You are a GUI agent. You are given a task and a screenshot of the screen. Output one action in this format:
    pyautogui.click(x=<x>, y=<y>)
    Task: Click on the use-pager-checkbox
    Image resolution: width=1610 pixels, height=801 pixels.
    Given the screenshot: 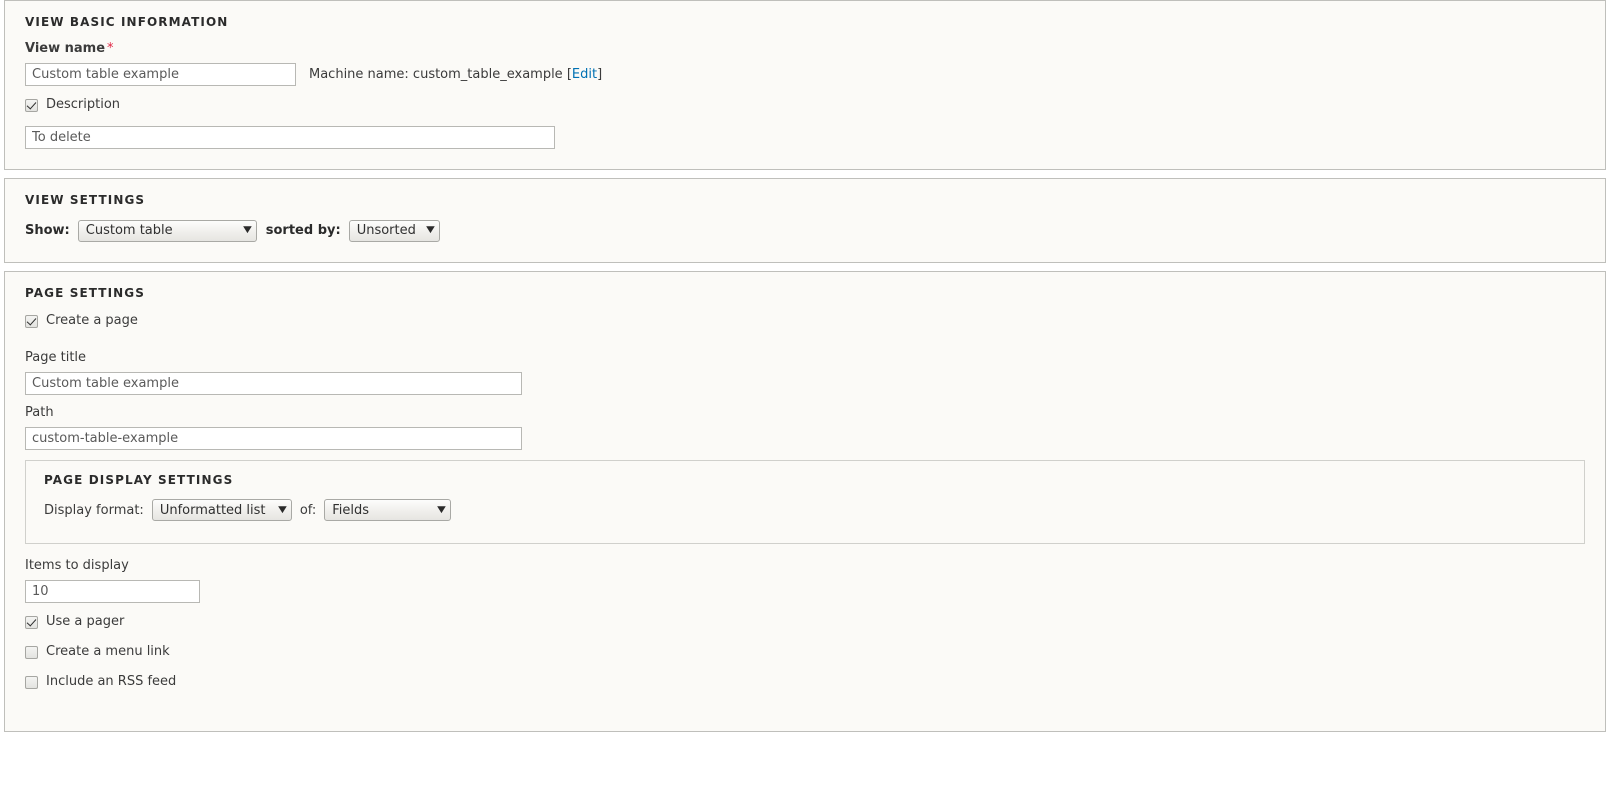 What is the action you would take?
    pyautogui.click(x=31, y=622)
    